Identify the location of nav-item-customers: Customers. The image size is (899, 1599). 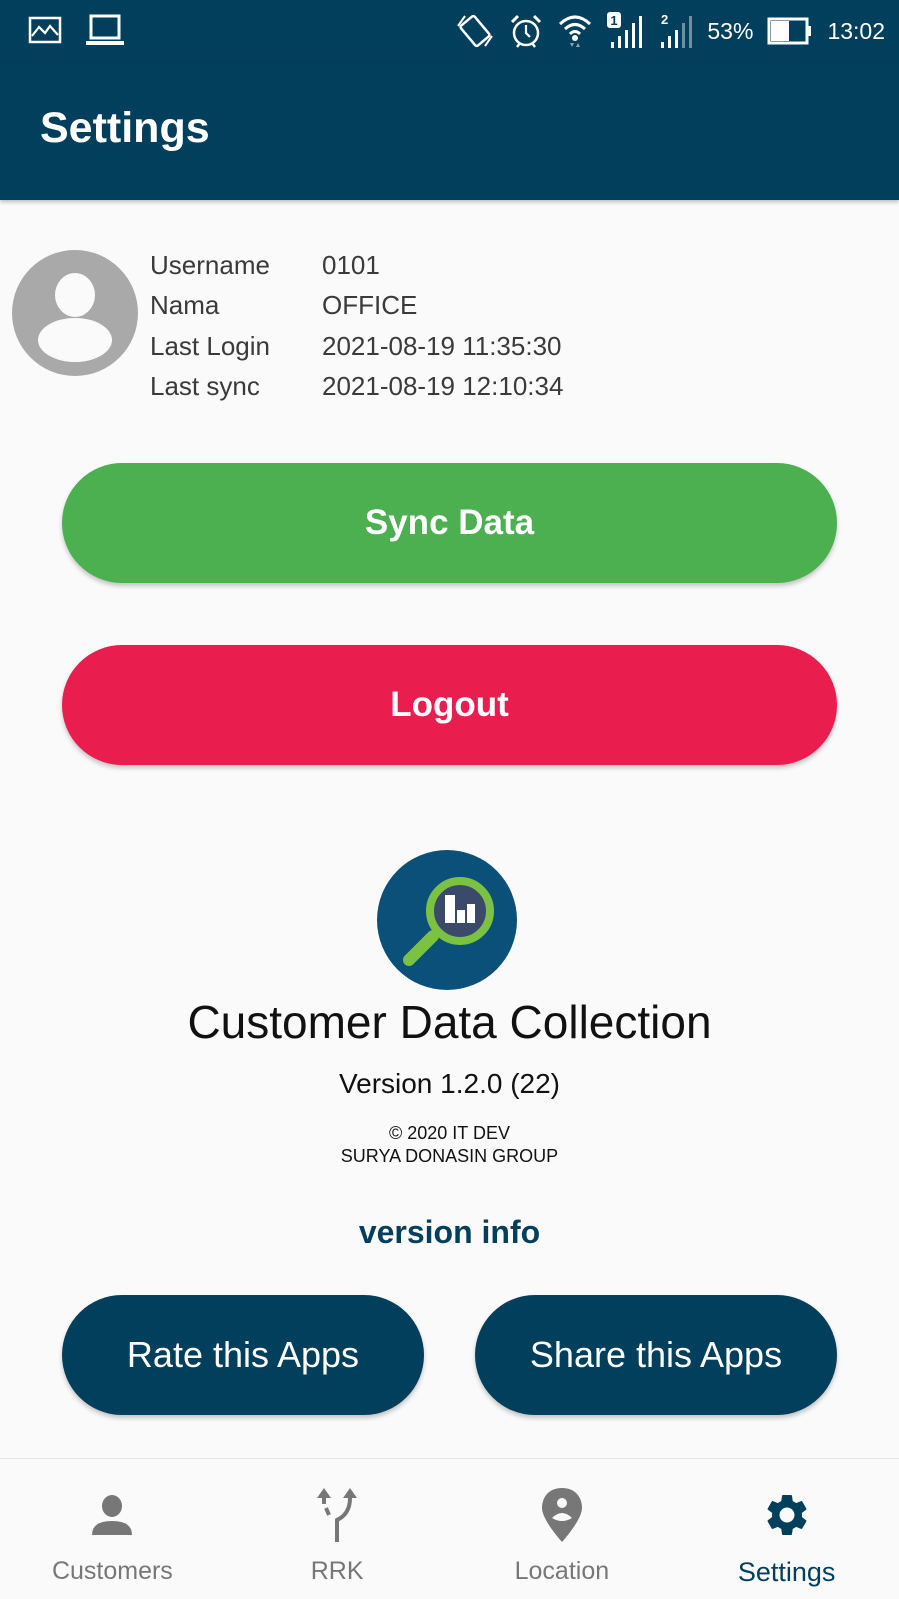
(112, 1529).